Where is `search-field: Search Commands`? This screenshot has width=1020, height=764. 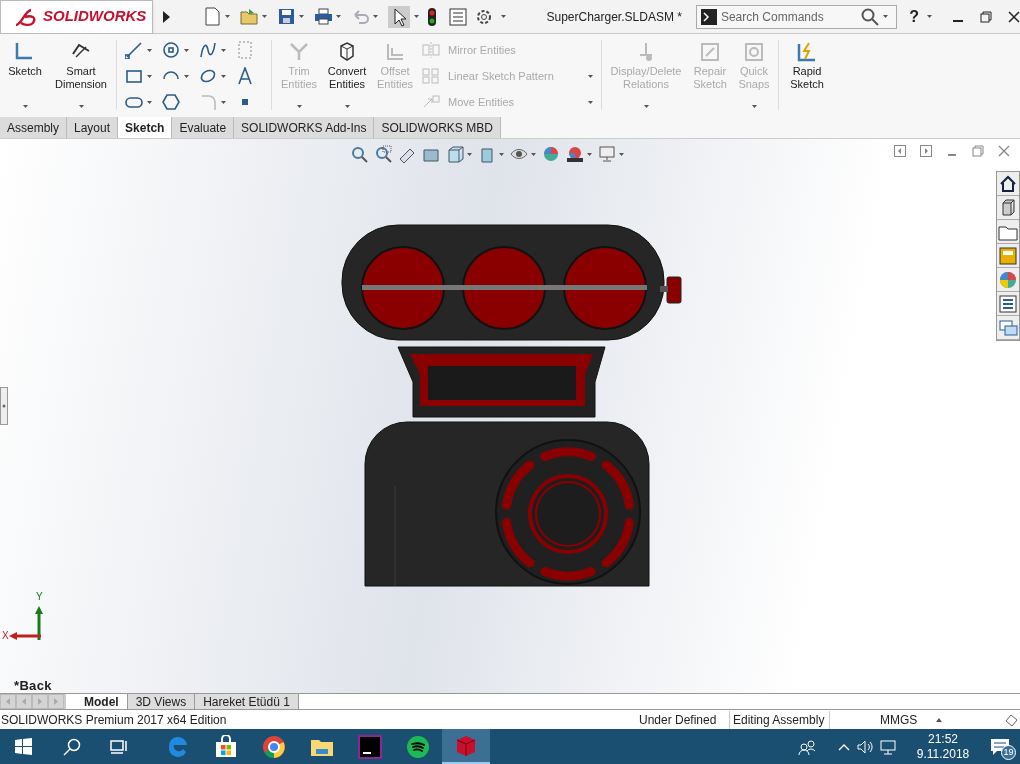
search-field: Search Commands is located at coordinates (796, 16).